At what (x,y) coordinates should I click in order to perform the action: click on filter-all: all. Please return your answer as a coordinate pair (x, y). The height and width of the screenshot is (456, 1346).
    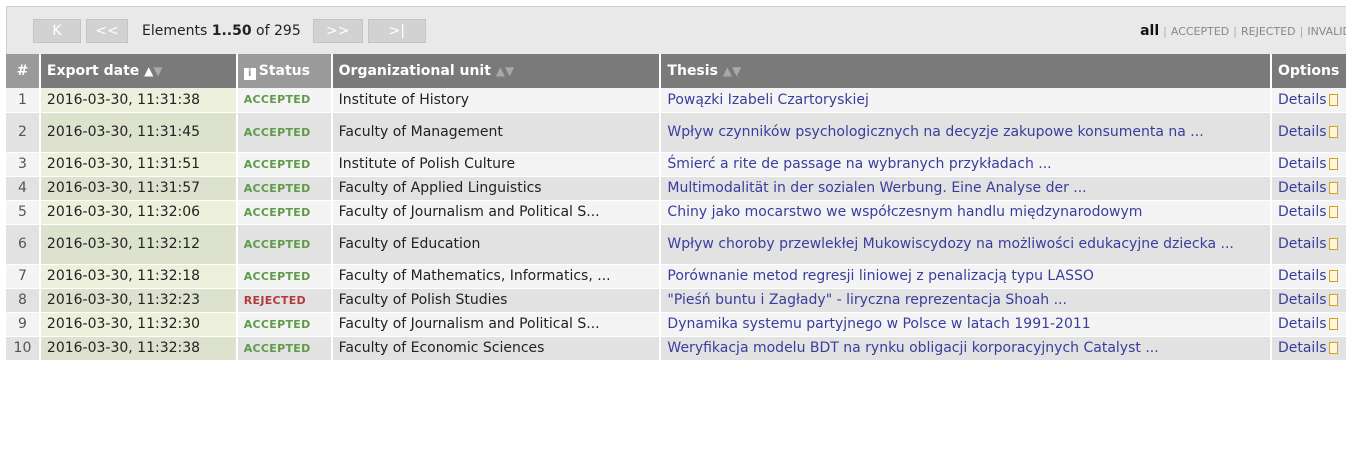
    Looking at the image, I should click on (1149, 31).